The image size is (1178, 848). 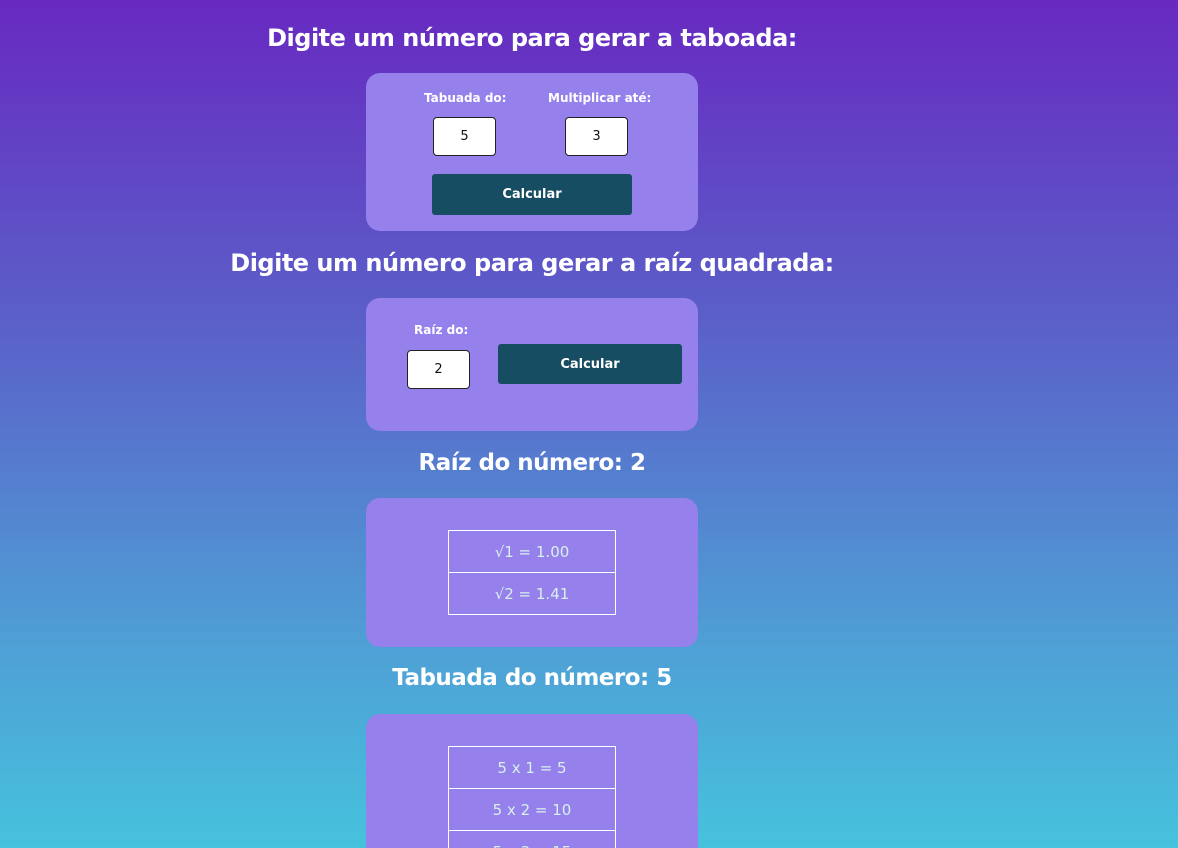 What do you see at coordinates (438, 369) in the screenshot?
I see `raiz-input` at bounding box center [438, 369].